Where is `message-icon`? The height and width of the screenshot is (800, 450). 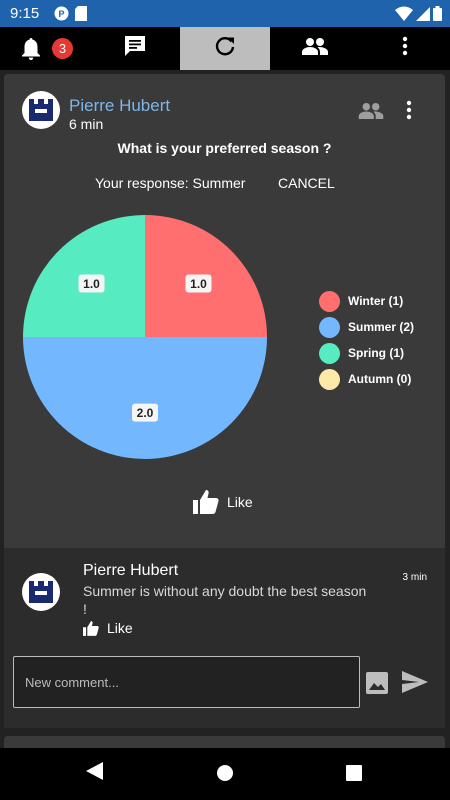 message-icon is located at coordinates (135, 48).